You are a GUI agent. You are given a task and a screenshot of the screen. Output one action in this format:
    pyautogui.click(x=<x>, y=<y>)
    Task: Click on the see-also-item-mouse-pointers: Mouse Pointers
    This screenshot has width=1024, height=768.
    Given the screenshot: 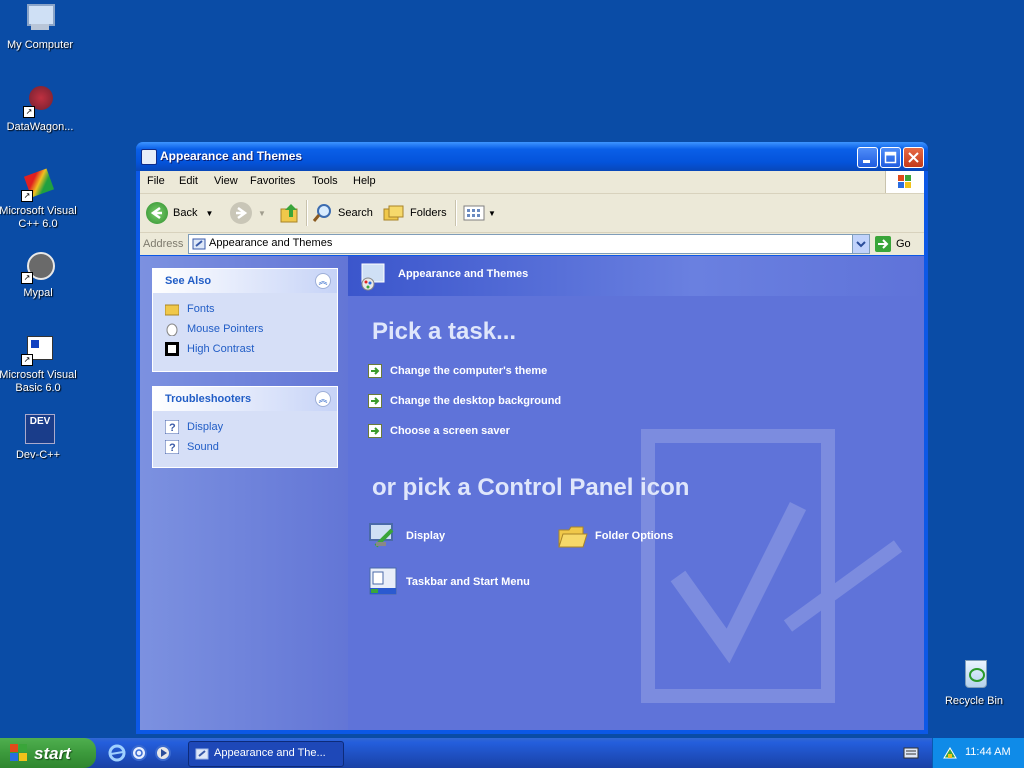 What is the action you would take?
    pyautogui.click(x=245, y=329)
    